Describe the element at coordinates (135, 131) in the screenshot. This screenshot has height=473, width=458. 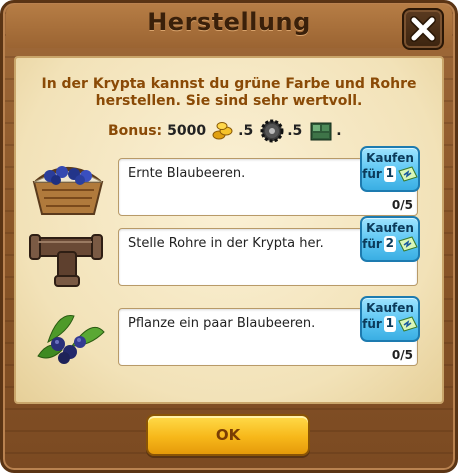
I see `bonus-label: Bonus:` at that location.